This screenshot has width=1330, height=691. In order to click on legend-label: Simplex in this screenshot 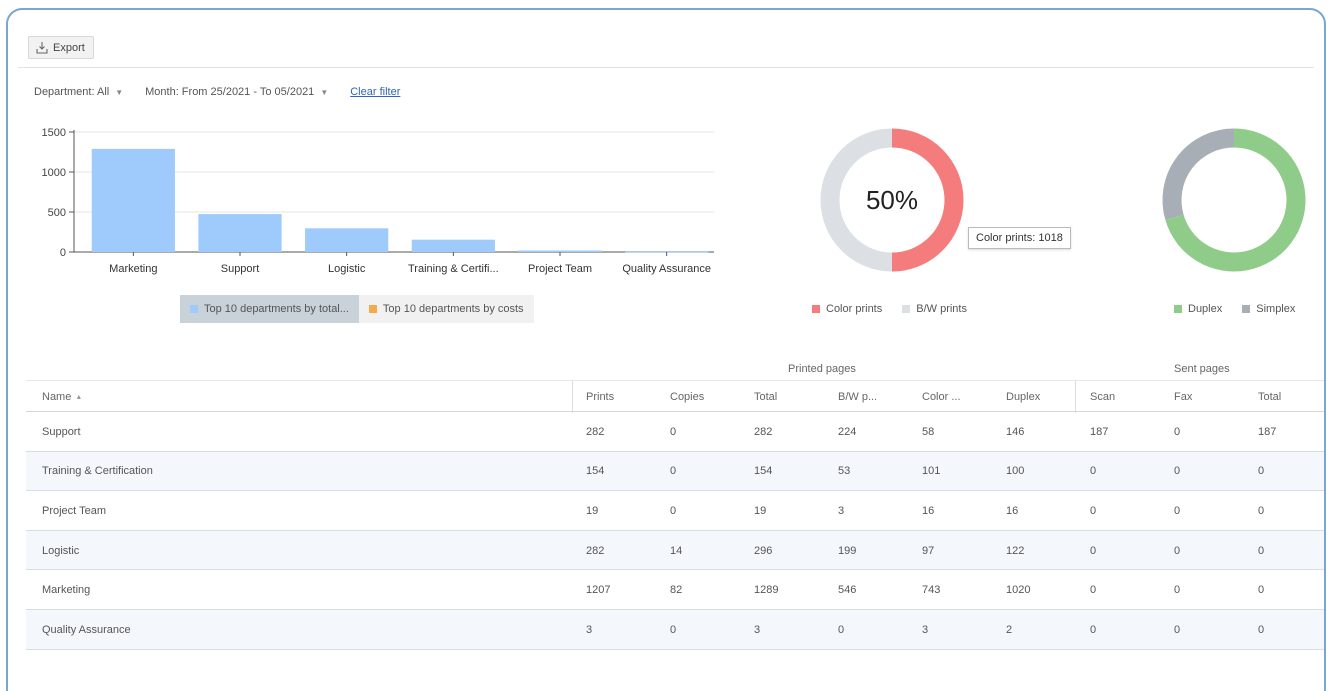, I will do `click(1276, 309)`.